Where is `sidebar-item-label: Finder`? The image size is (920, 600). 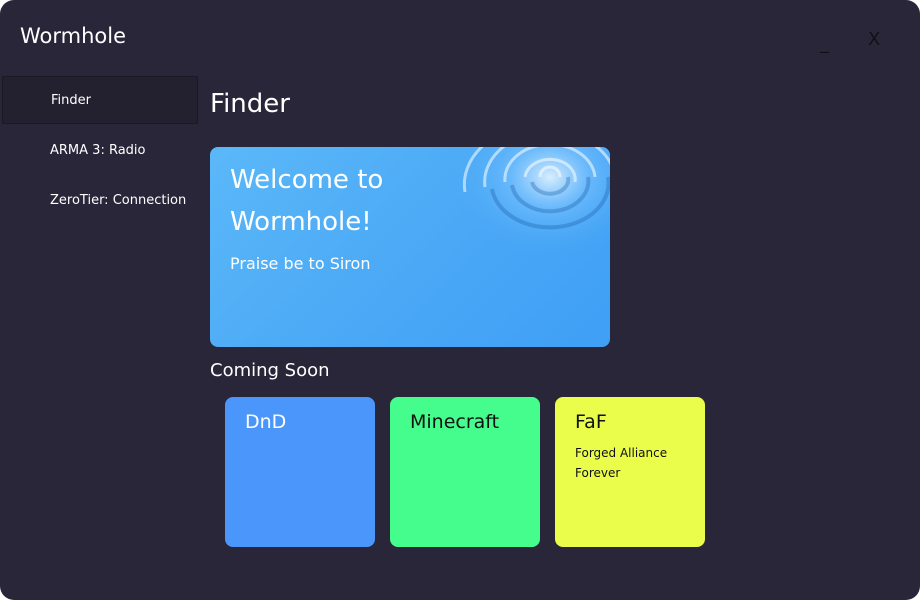
sidebar-item-label: Finder is located at coordinates (71, 100).